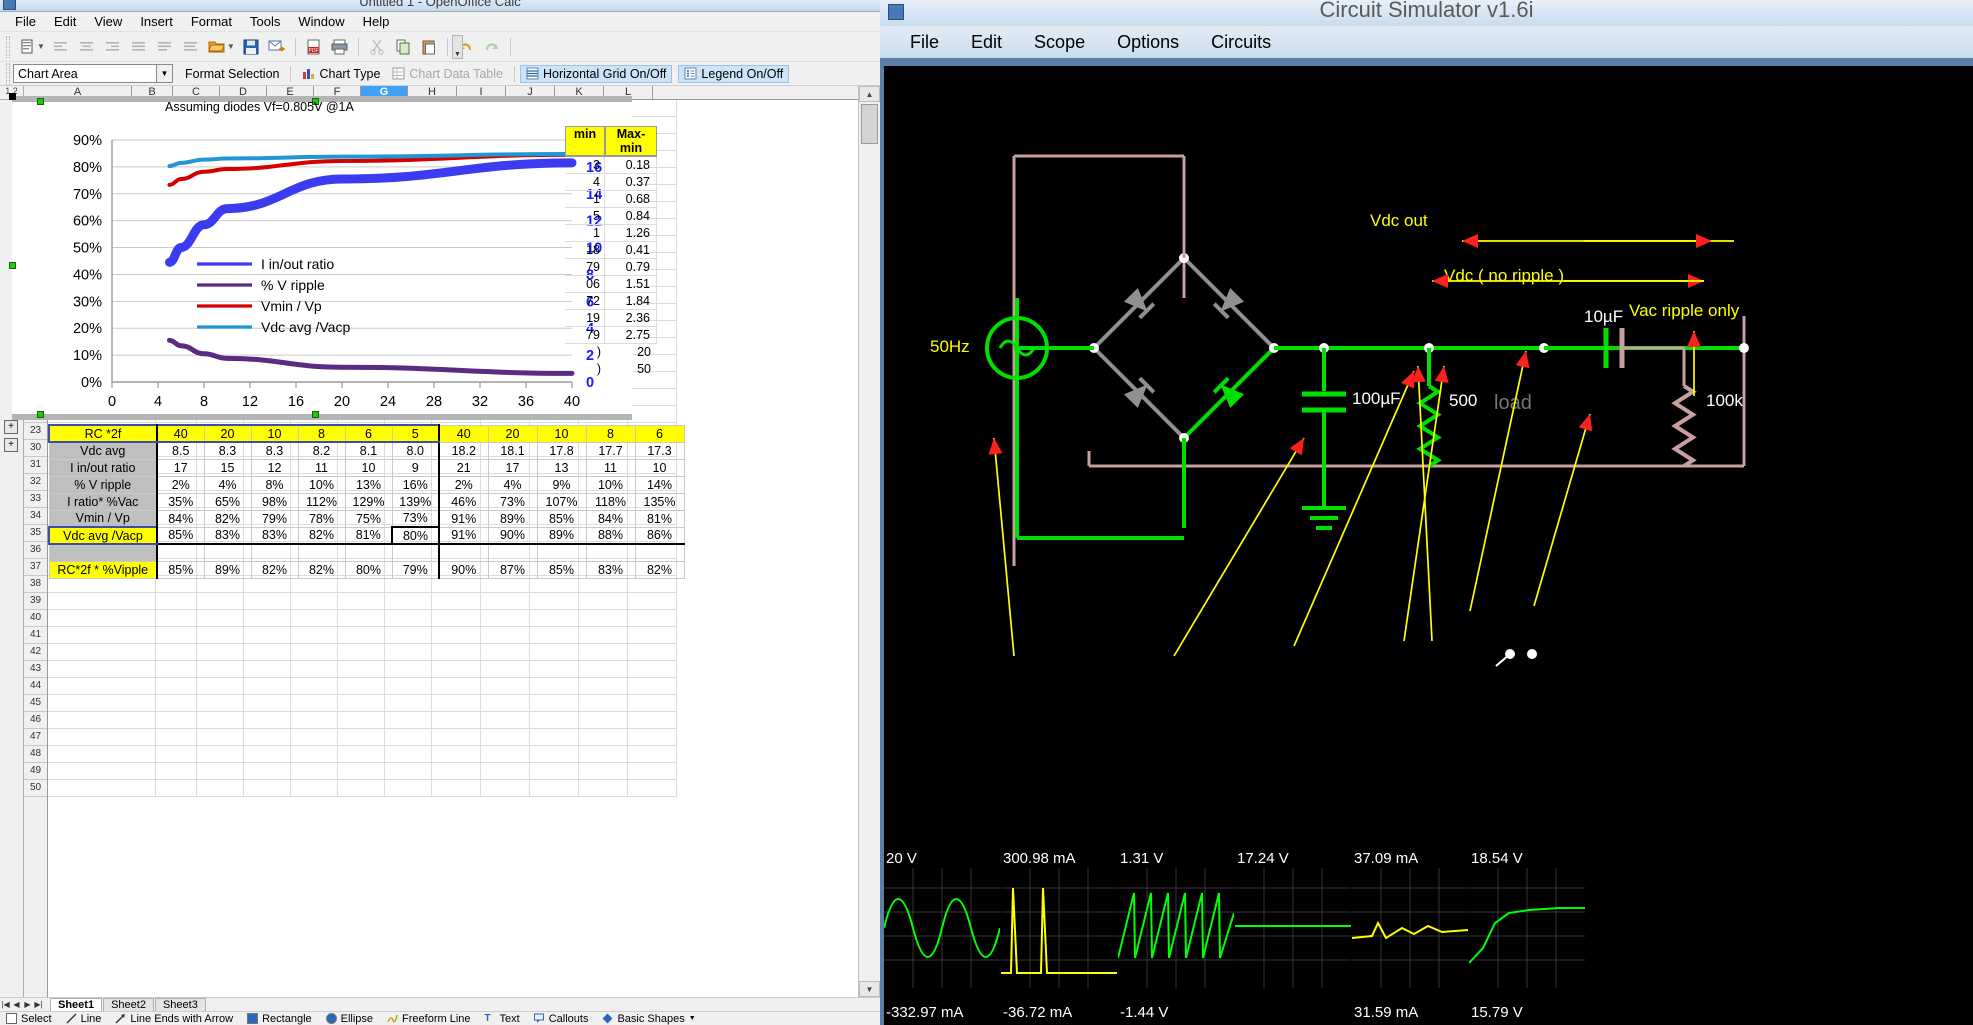  What do you see at coordinates (83, 1019) in the screenshot?
I see `tool-line: Line` at bounding box center [83, 1019].